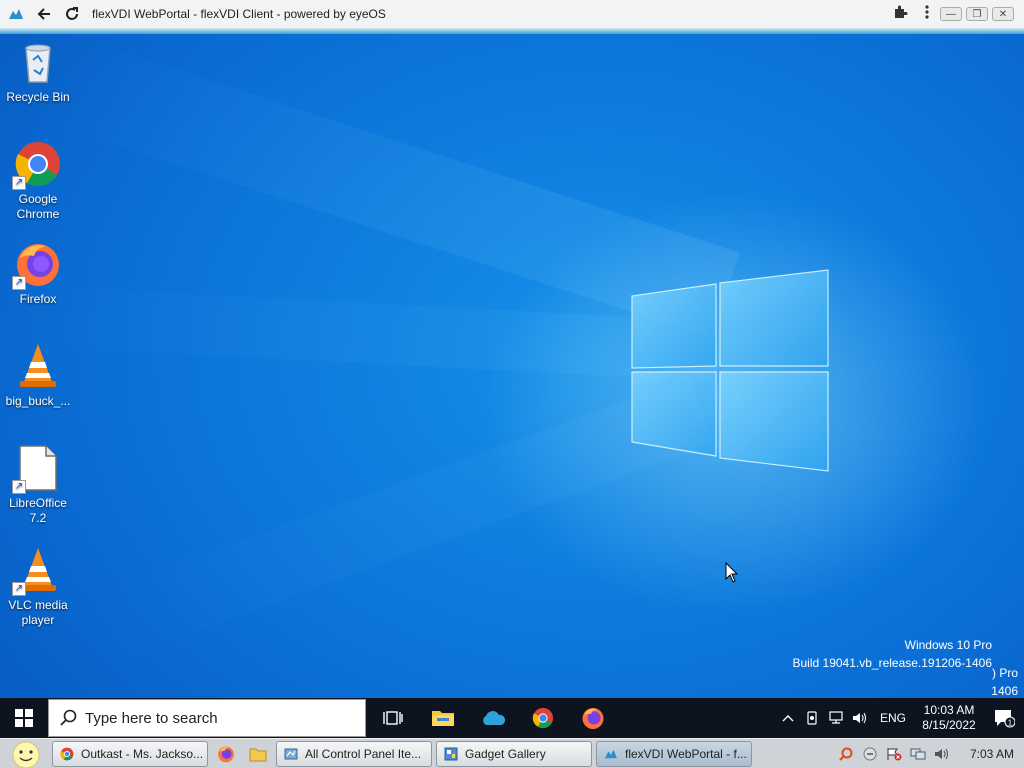 The image size is (1024, 768). I want to click on close-icon: ✕, so click(1003, 14).